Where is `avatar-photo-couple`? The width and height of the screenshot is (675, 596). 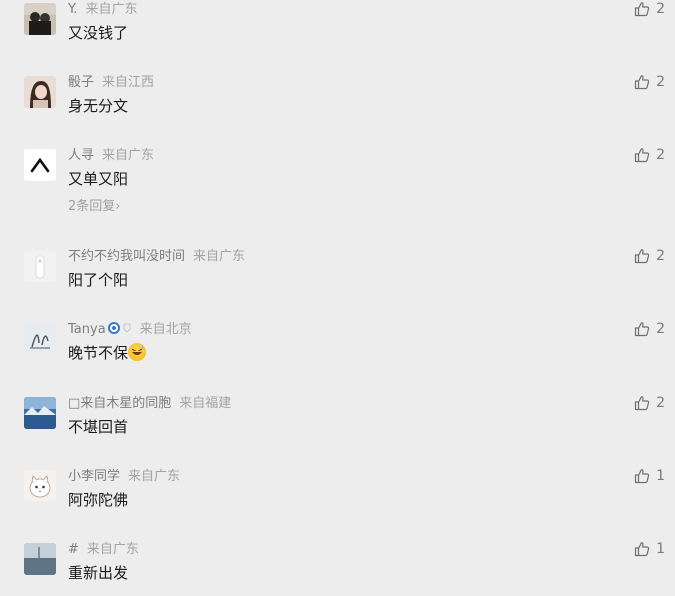
avatar-photo-couple is located at coordinates (40, 19).